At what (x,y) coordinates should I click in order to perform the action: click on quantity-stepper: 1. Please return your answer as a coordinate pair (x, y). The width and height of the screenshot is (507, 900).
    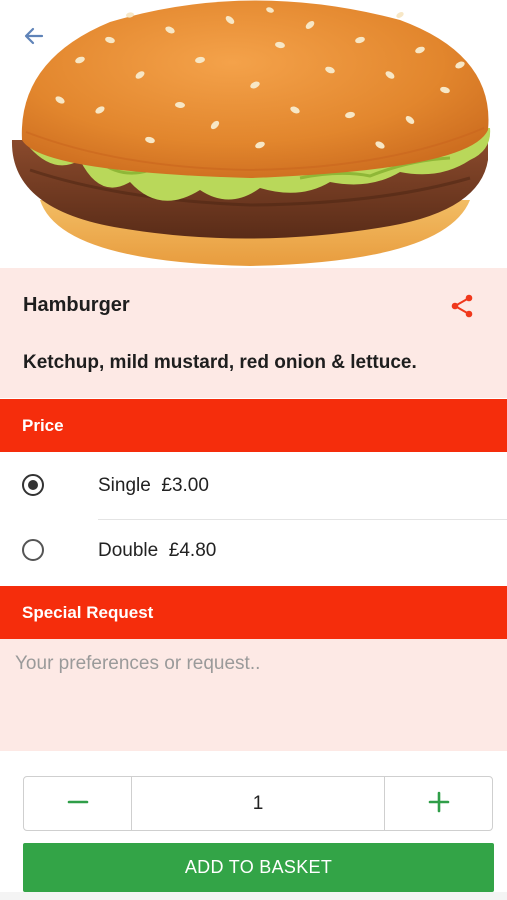
    Looking at the image, I should click on (258, 803).